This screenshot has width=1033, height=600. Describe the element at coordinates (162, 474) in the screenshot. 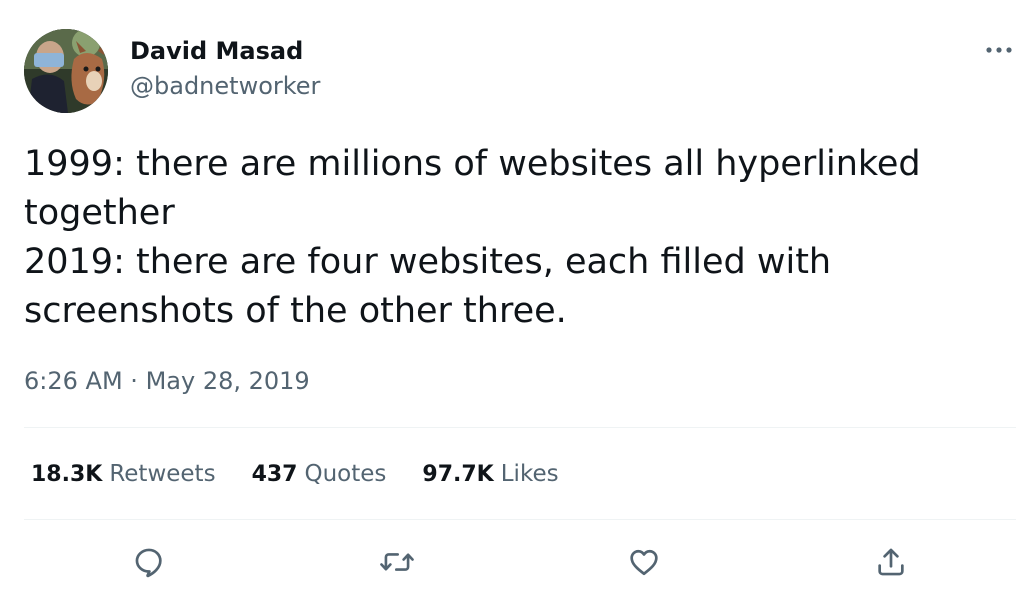

I see `retweets-label: Retweets` at that location.